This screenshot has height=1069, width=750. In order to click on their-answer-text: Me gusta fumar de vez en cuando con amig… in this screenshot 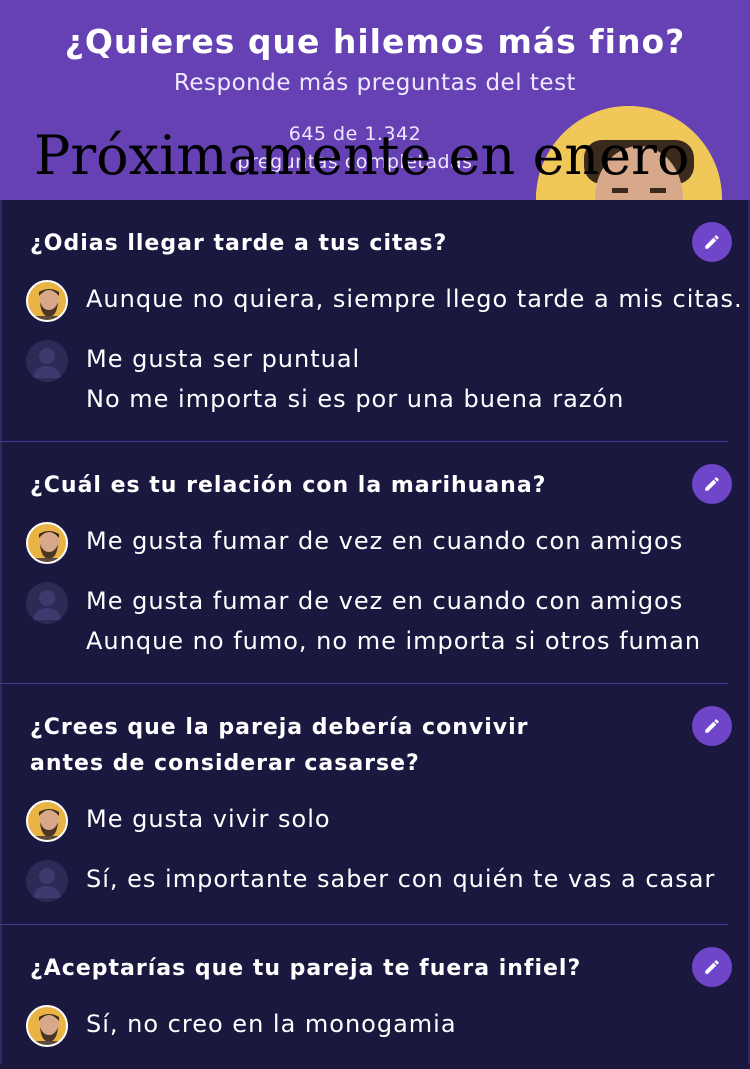, I will do `click(385, 601)`.